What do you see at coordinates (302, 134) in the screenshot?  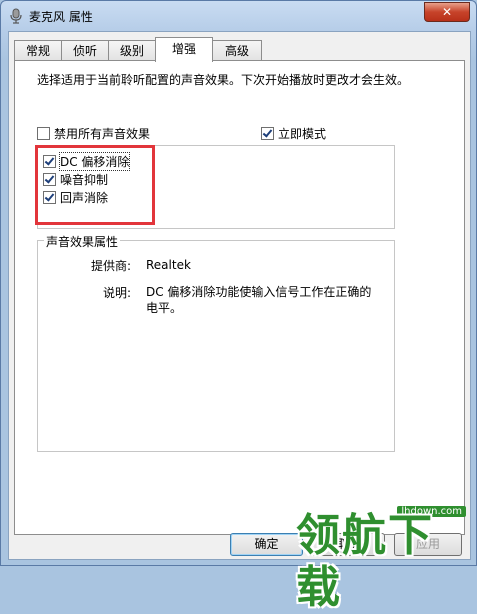 I see `checkbox-label: 立即模式` at bounding box center [302, 134].